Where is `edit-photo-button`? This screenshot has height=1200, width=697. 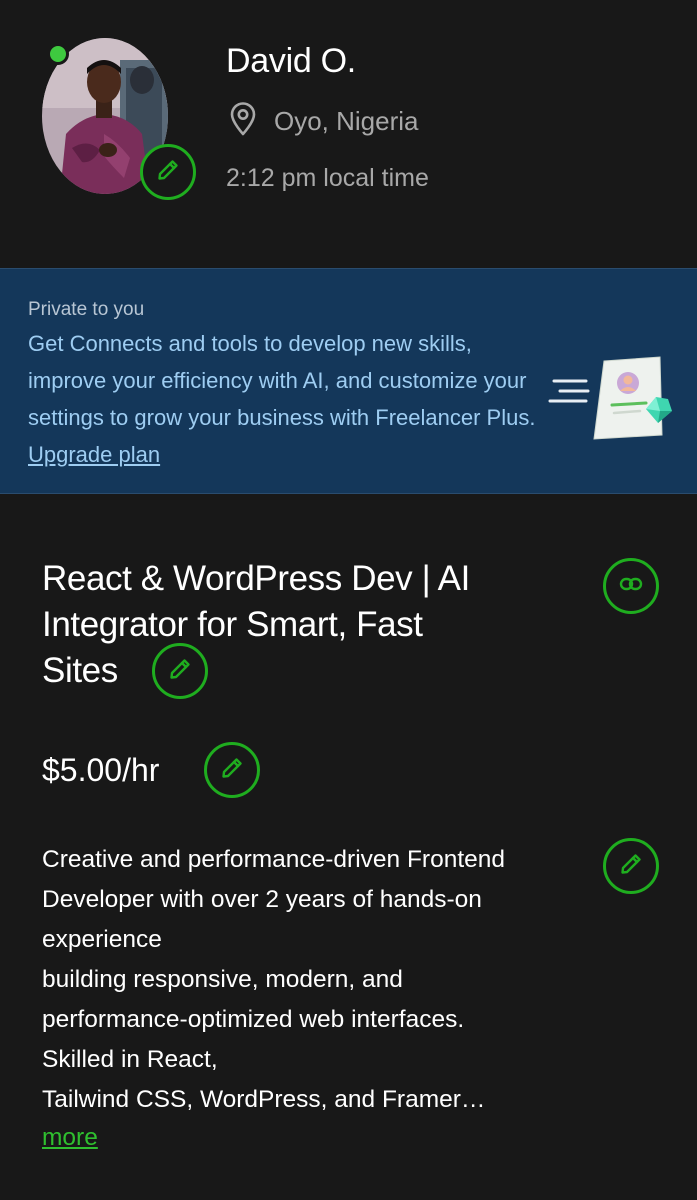
edit-photo-button is located at coordinates (168, 172).